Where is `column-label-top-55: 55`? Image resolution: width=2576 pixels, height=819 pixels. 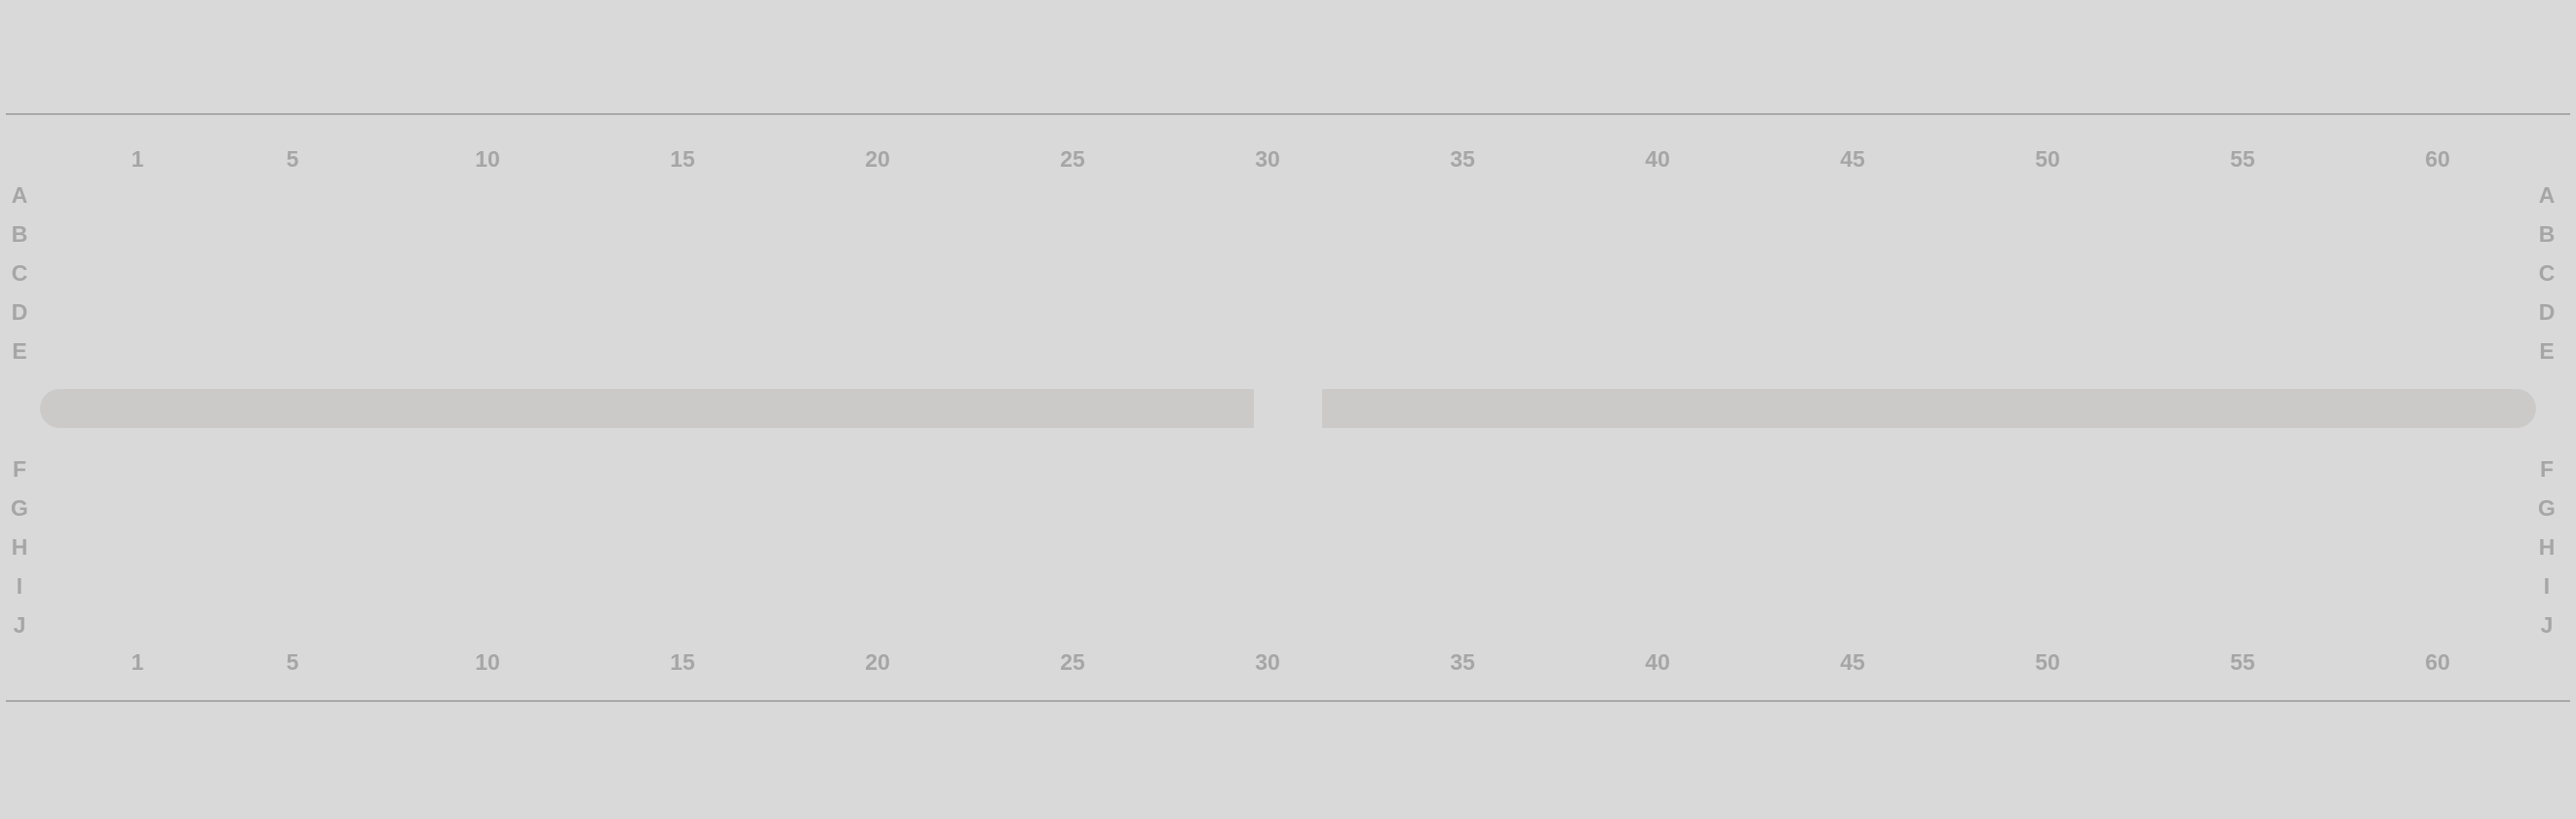 column-label-top-55: 55 is located at coordinates (2242, 159).